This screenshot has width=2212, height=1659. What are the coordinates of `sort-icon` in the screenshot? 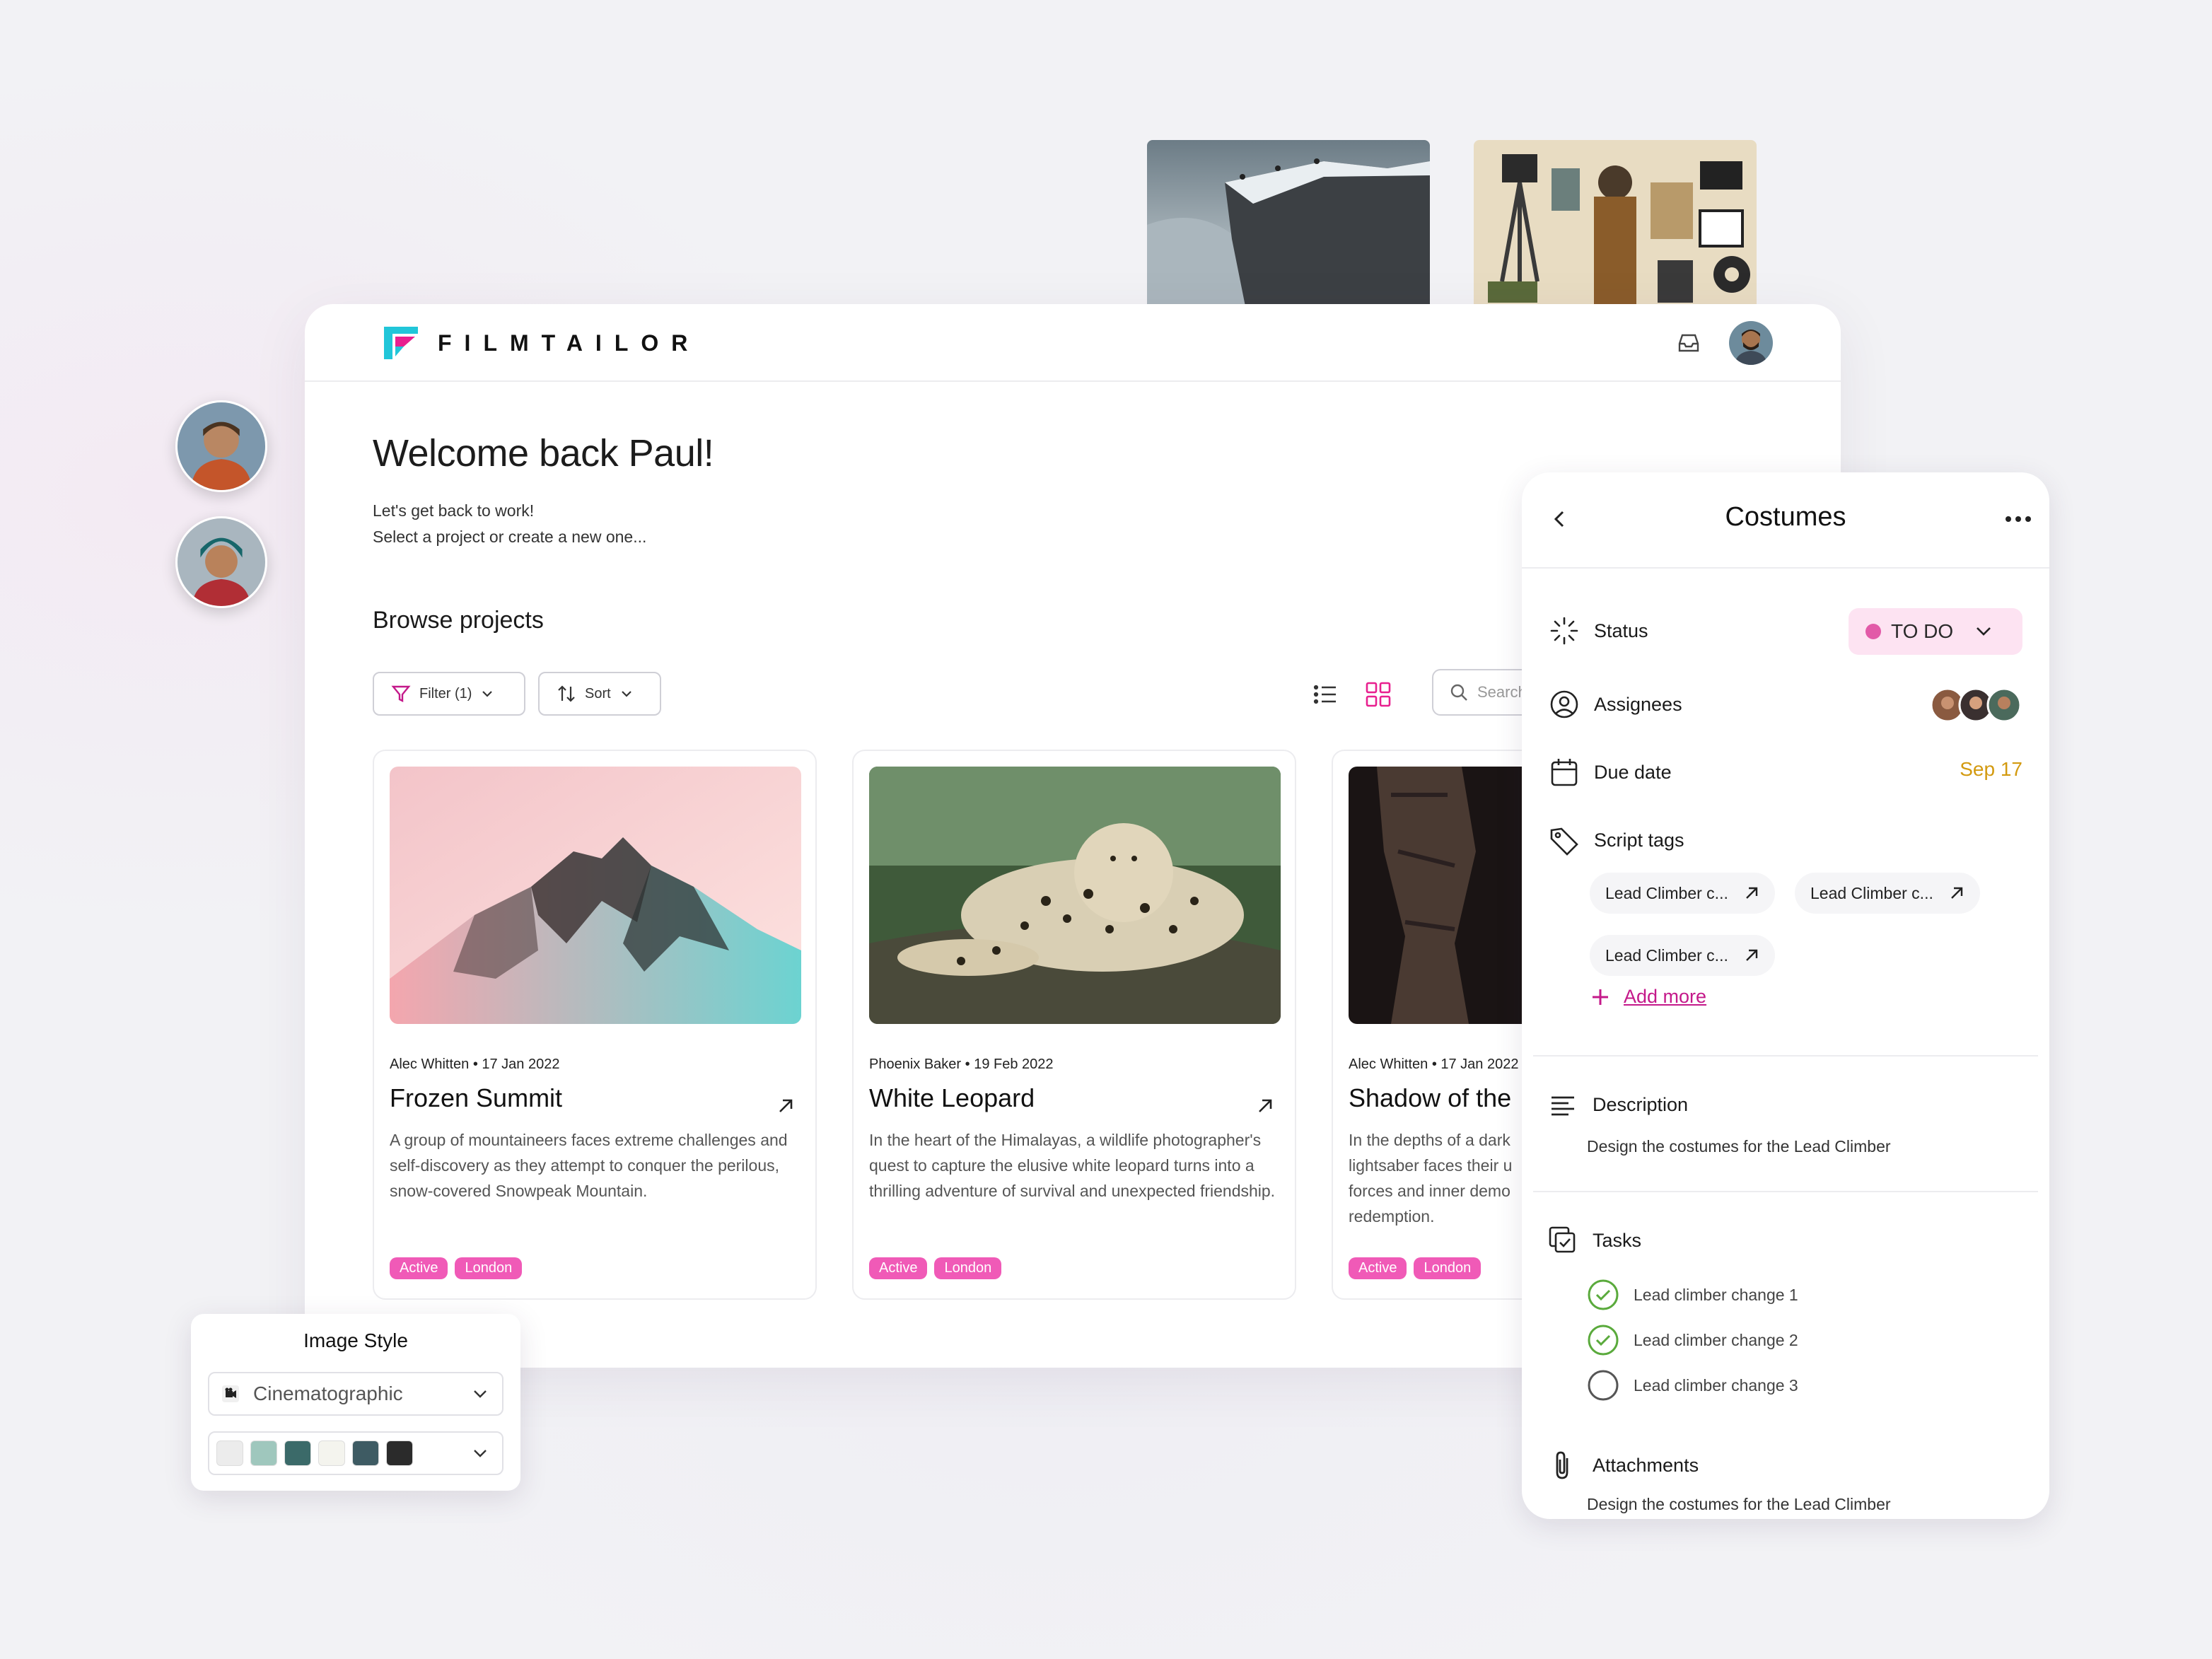 It's located at (566, 693).